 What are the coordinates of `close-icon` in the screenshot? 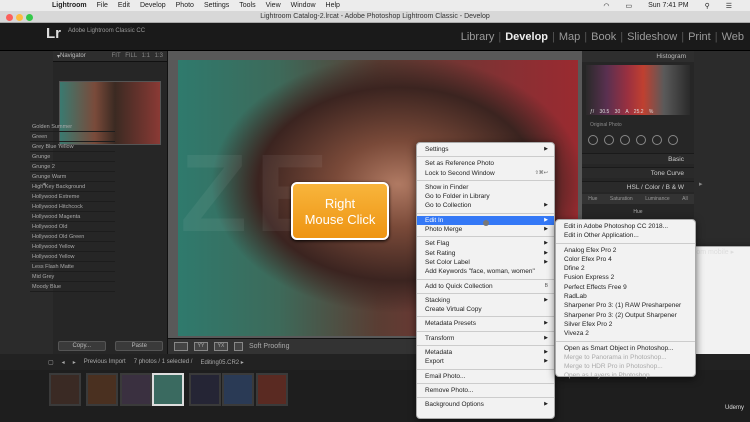 It's located at (9, 17).